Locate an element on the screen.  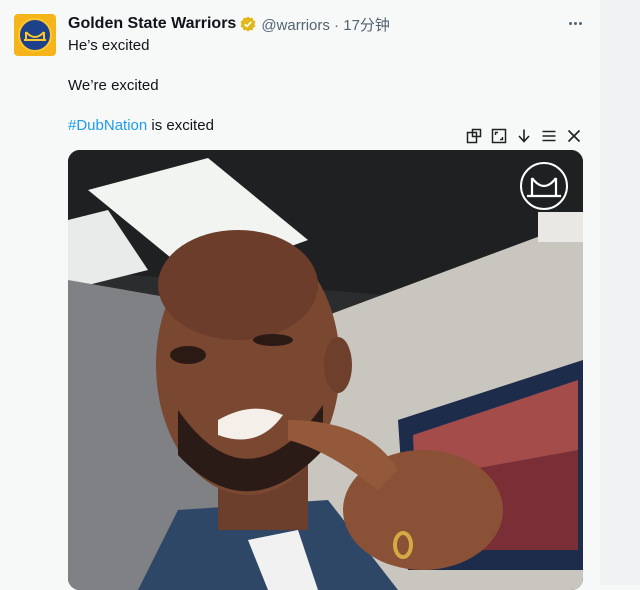
tweet-header: Golden State Warriors @warriors · 17分钟 is located at coordinates (229, 24).